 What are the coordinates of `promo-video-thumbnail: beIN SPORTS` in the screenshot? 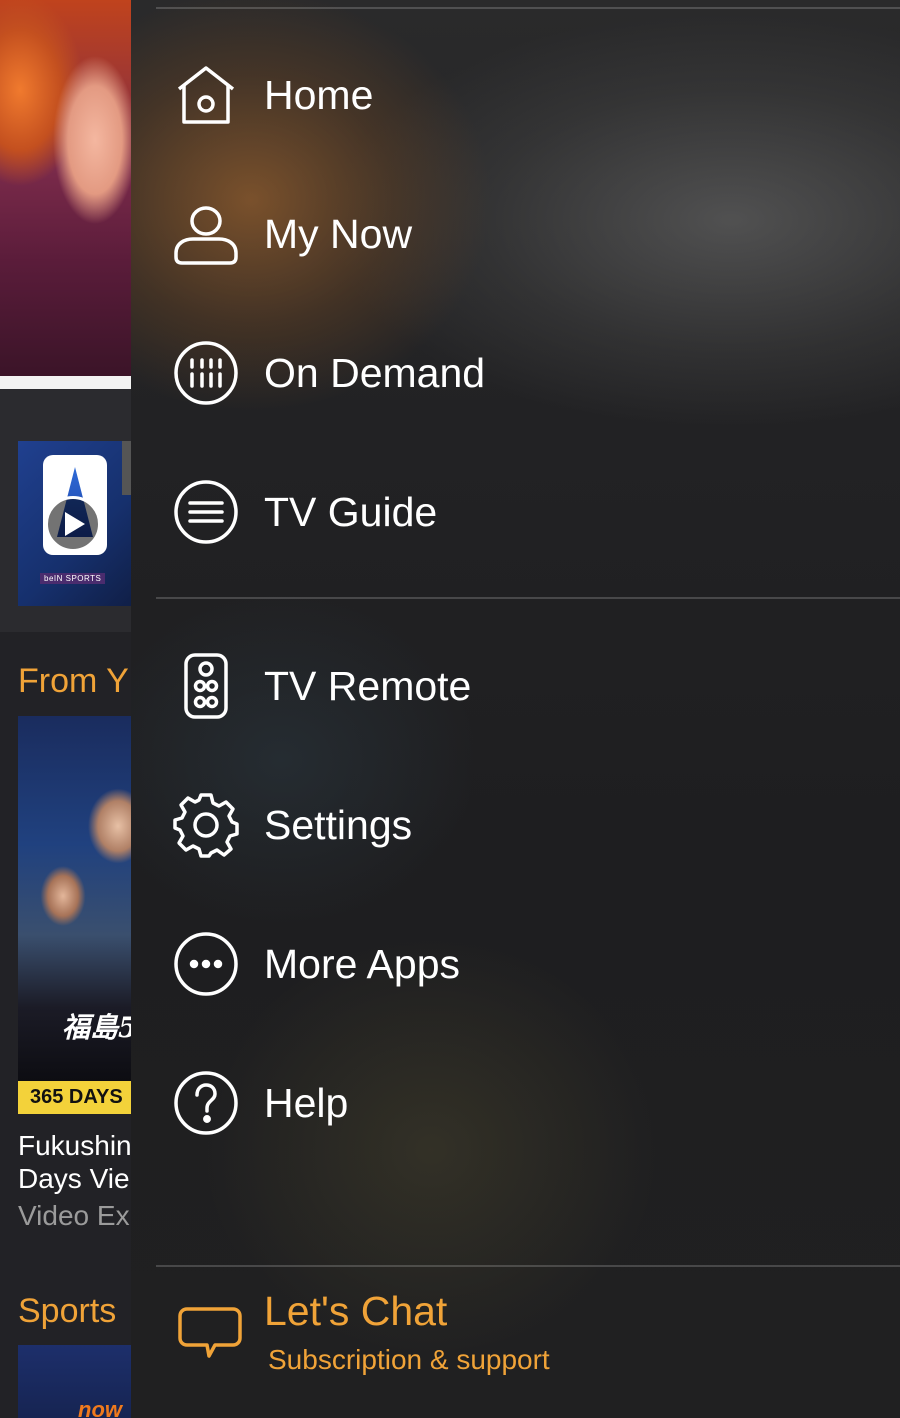 It's located at (74, 523).